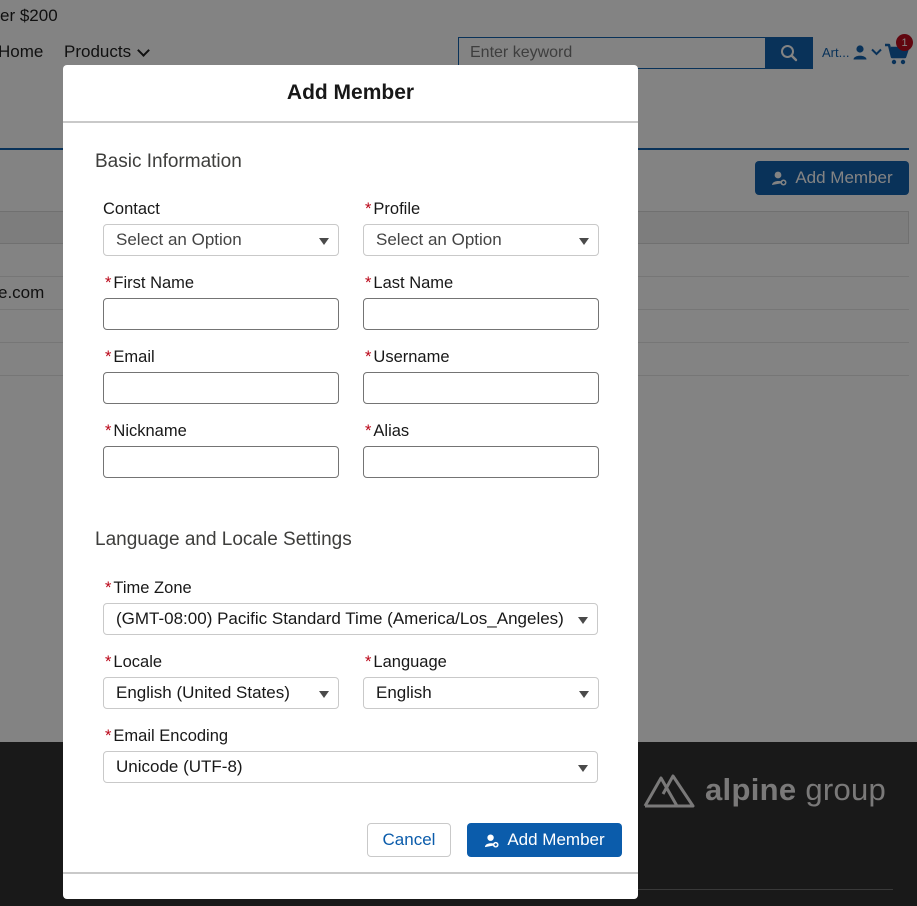  Describe the element at coordinates (481, 388) in the screenshot. I see `username-input` at that location.